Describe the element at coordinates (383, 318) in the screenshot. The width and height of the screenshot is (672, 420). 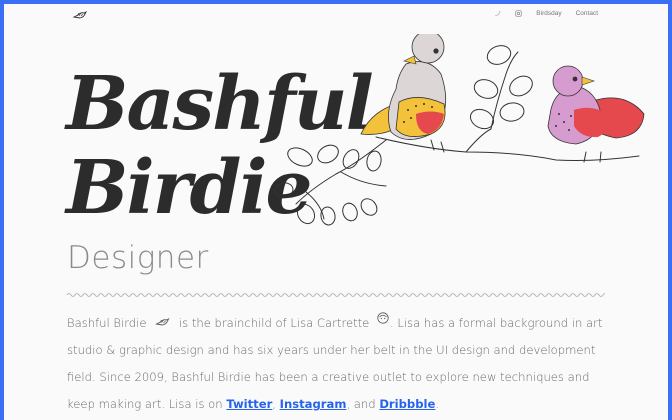
I see `avatar-icon` at that location.